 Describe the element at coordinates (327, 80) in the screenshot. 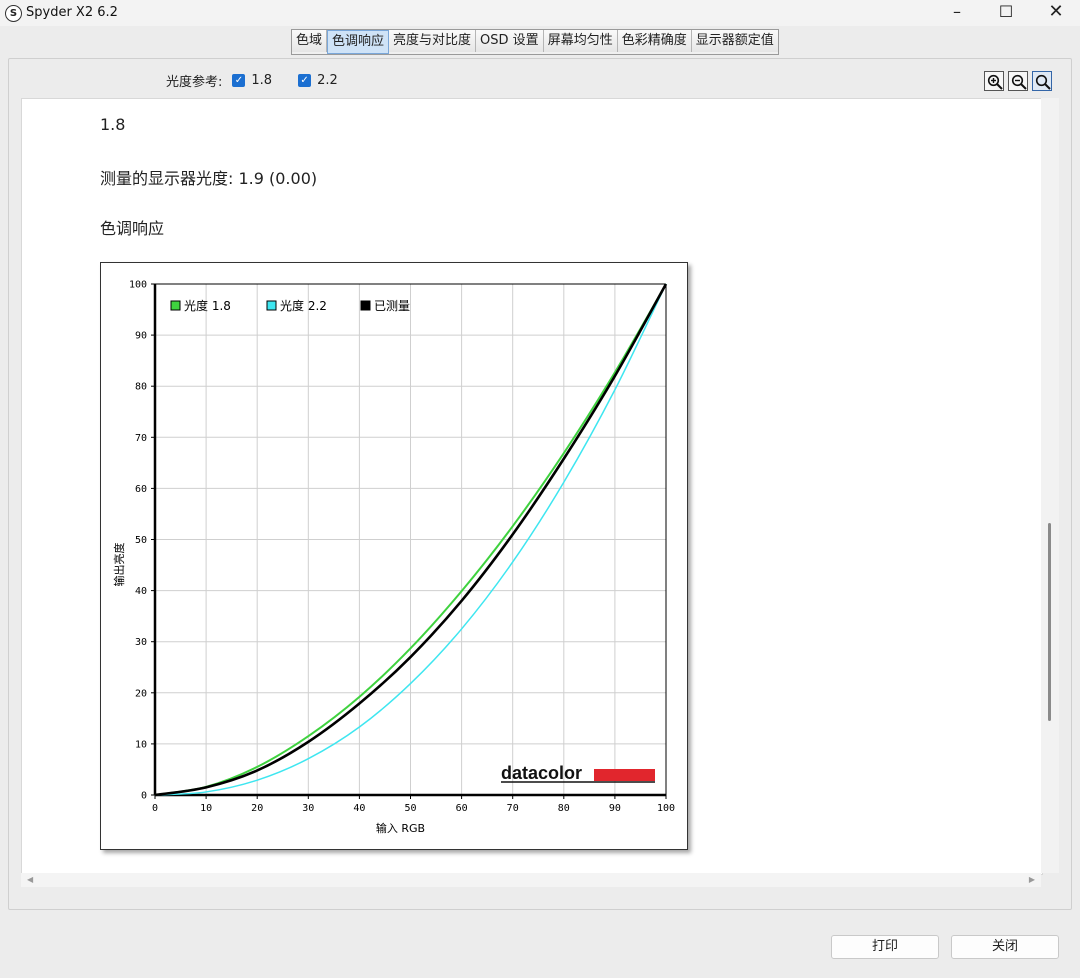

I see `checkbox-gamma-2-2-label: 2.2` at that location.